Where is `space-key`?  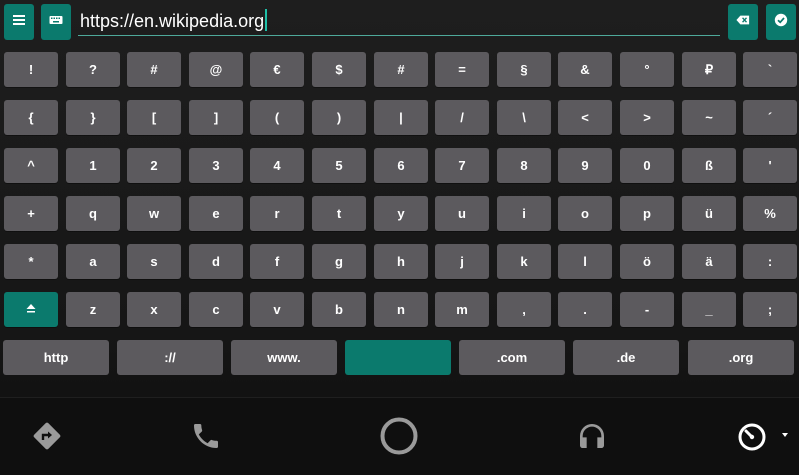 space-key is located at coordinates (398, 357).